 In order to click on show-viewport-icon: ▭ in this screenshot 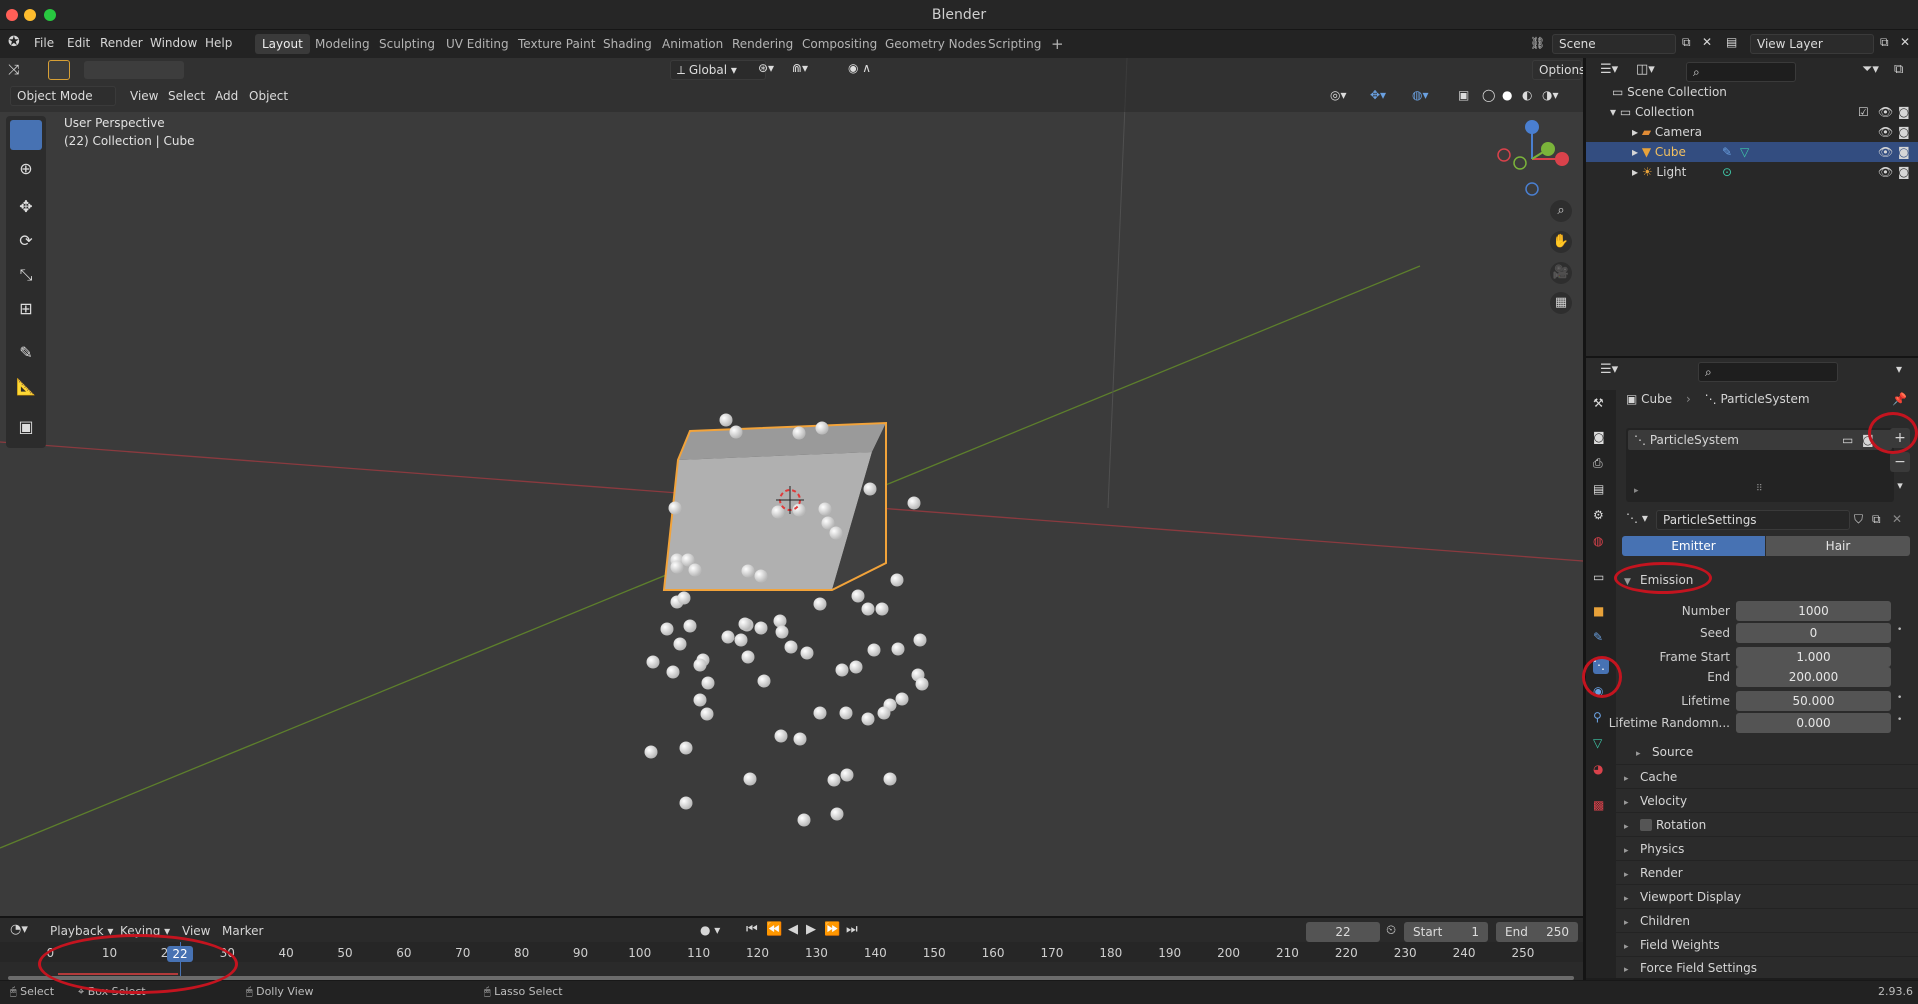, I will do `click(1847, 440)`.